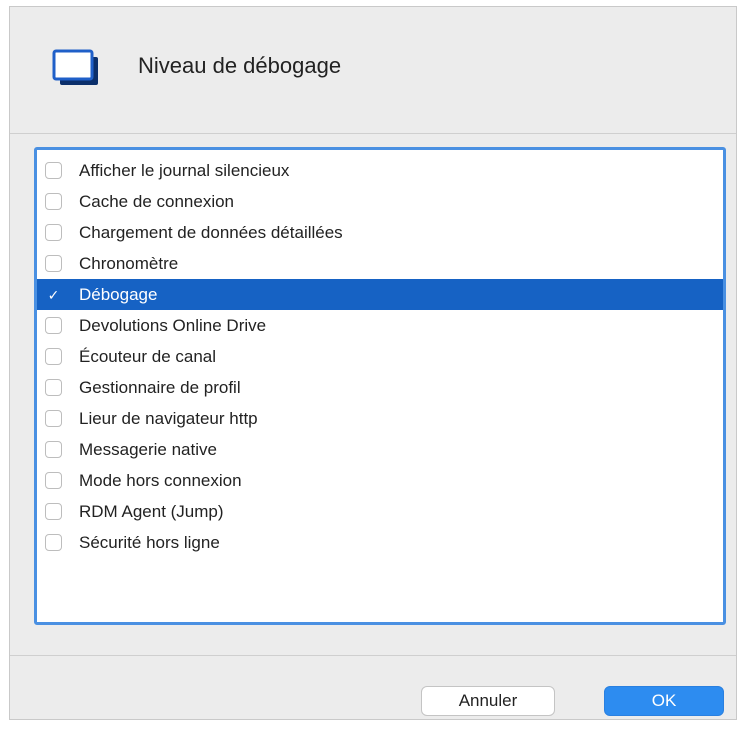  What do you see at coordinates (184, 170) in the screenshot?
I see `list-item-label: Afficher le journal silencieux` at bounding box center [184, 170].